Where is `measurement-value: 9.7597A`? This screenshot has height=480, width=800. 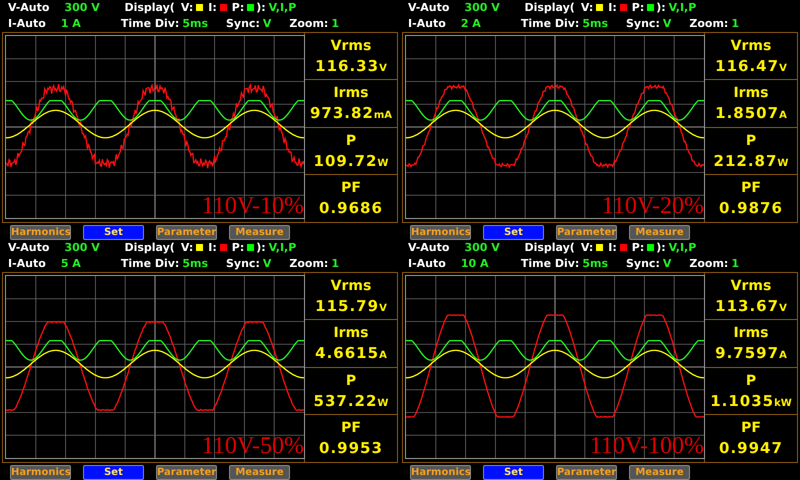 measurement-value: 9.7597A is located at coordinates (751, 353).